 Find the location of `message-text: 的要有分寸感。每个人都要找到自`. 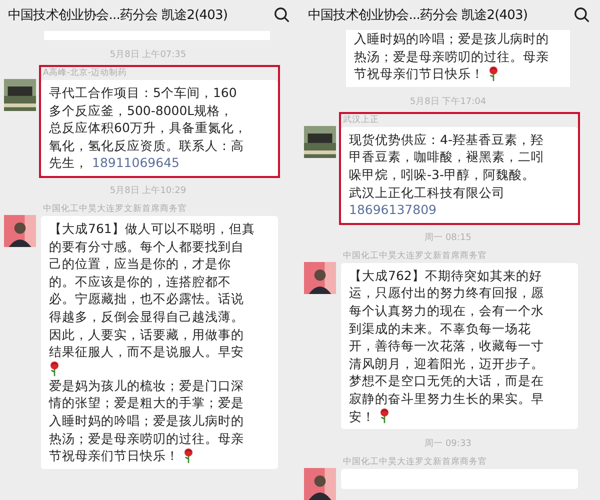

message-text: 的要有分寸感。每个人都要找到自 is located at coordinates (146, 247).